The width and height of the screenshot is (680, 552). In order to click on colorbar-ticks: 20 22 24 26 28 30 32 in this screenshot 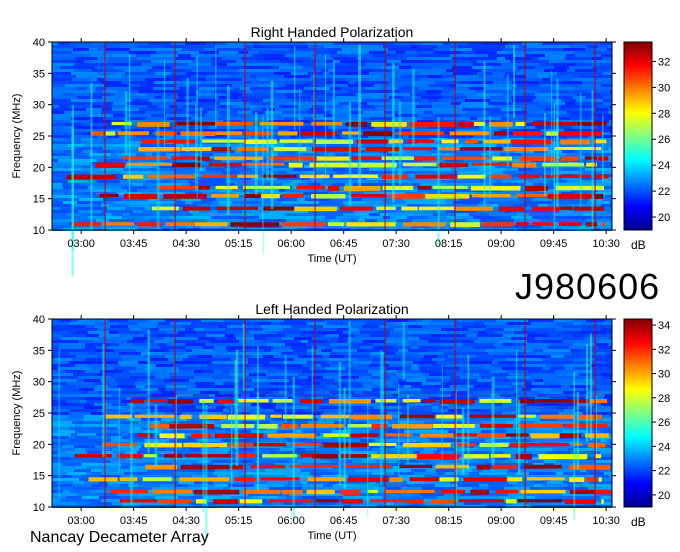, I will do `click(661, 140)`.